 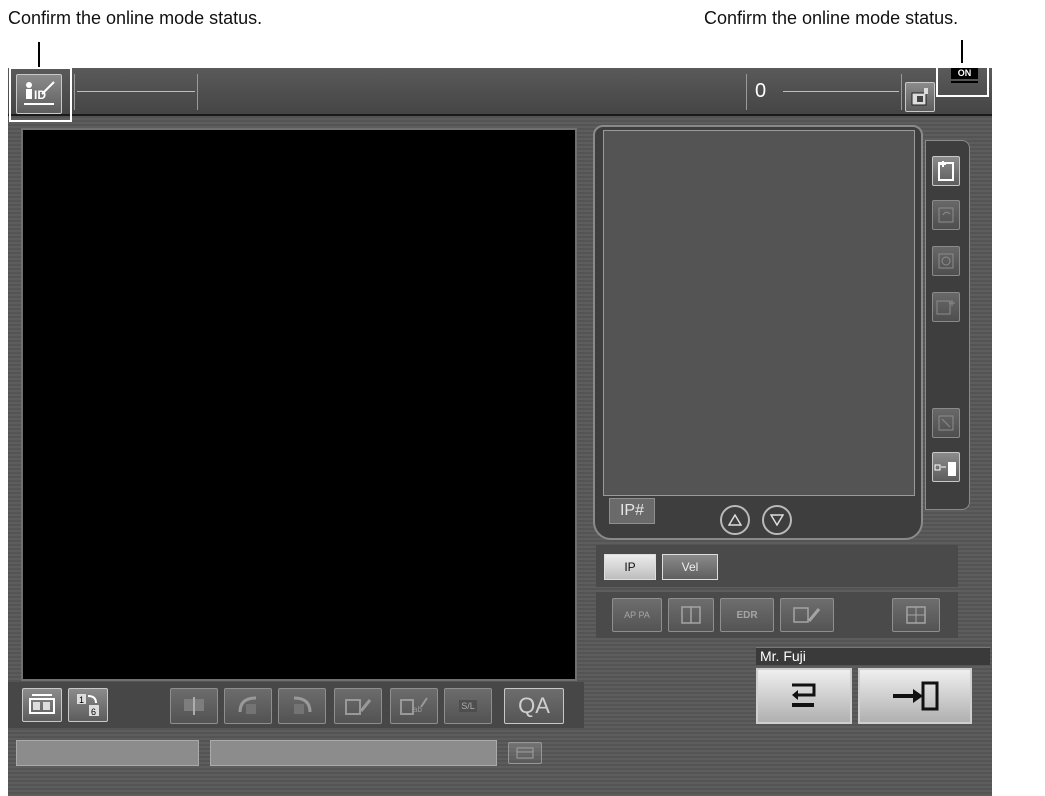 I want to click on online-badge-underline, so click(x=964, y=82).